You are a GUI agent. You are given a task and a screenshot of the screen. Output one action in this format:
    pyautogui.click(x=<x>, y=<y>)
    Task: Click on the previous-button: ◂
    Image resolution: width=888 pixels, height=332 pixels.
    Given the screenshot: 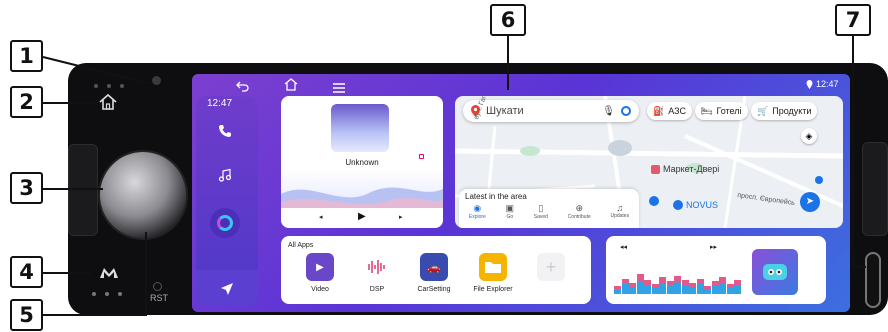 What is the action you would take?
    pyautogui.click(x=321, y=217)
    